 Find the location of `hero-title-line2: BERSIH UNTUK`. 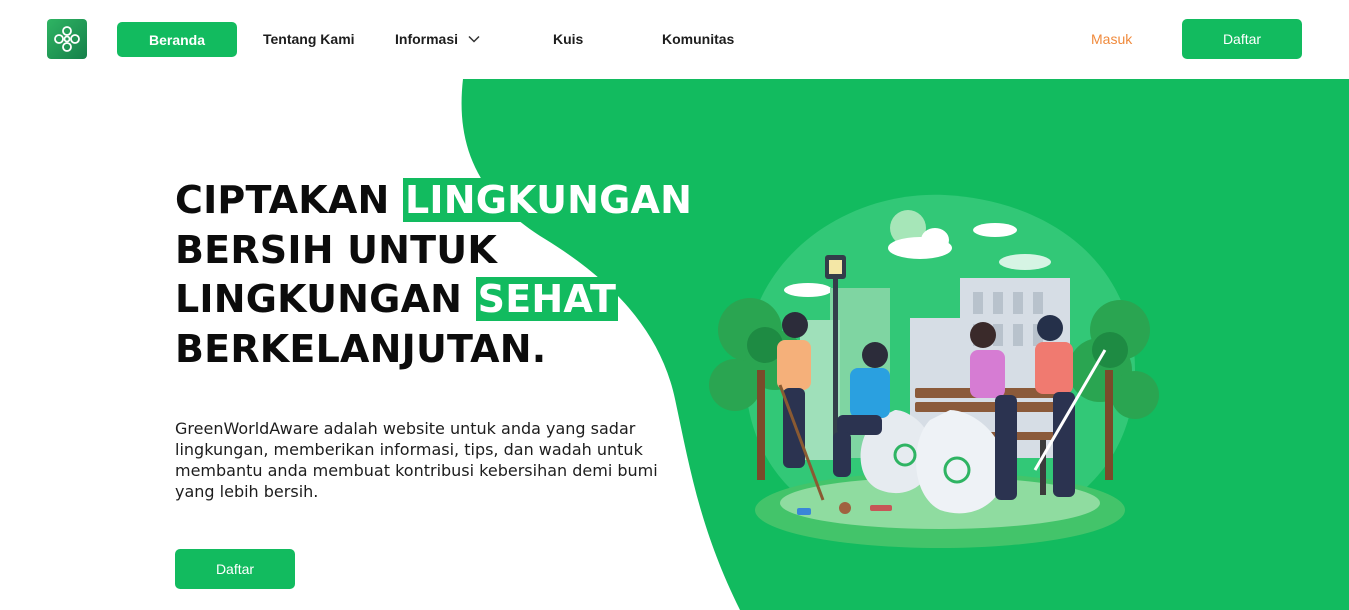

hero-title-line2: BERSIH UNTUK is located at coordinates (336, 249).